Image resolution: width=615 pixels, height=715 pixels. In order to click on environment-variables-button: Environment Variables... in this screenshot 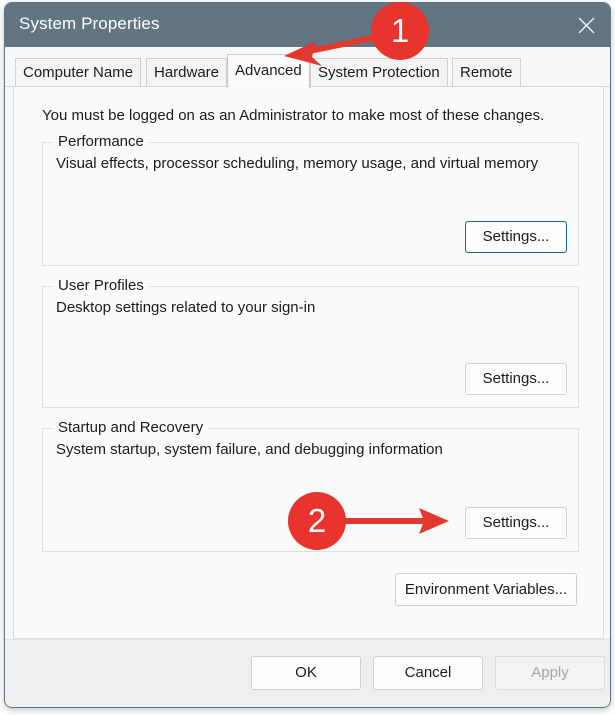, I will do `click(486, 589)`.